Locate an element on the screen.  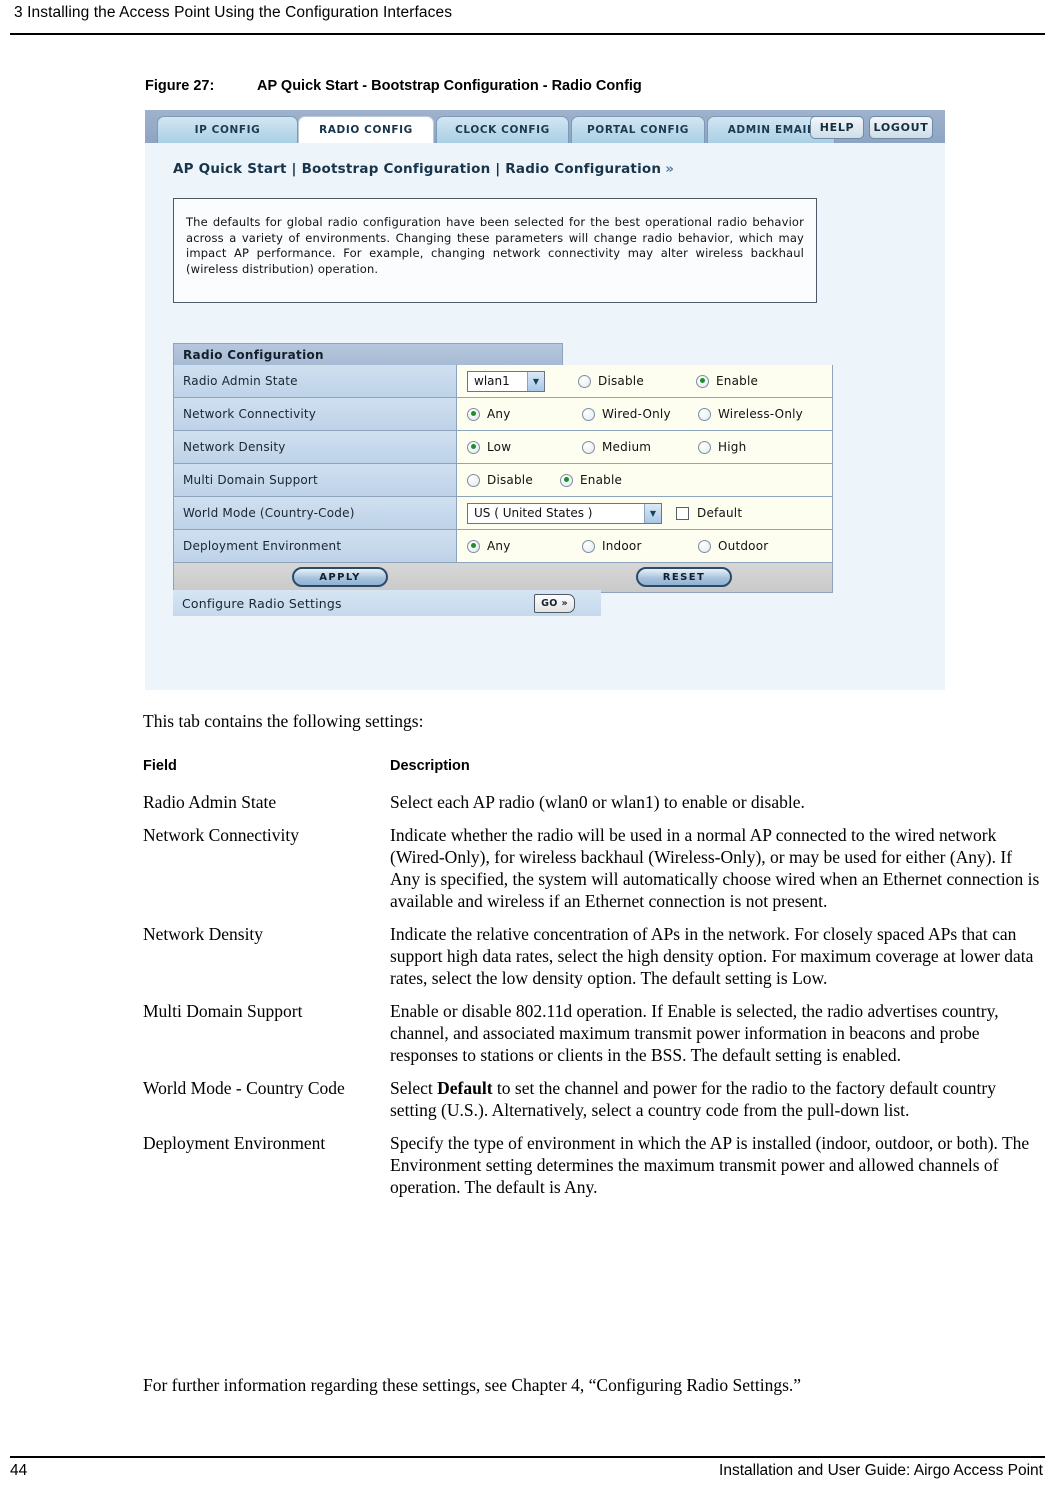
configure-radio-settings-label: Configure Radio Settings is located at coordinates (262, 603).